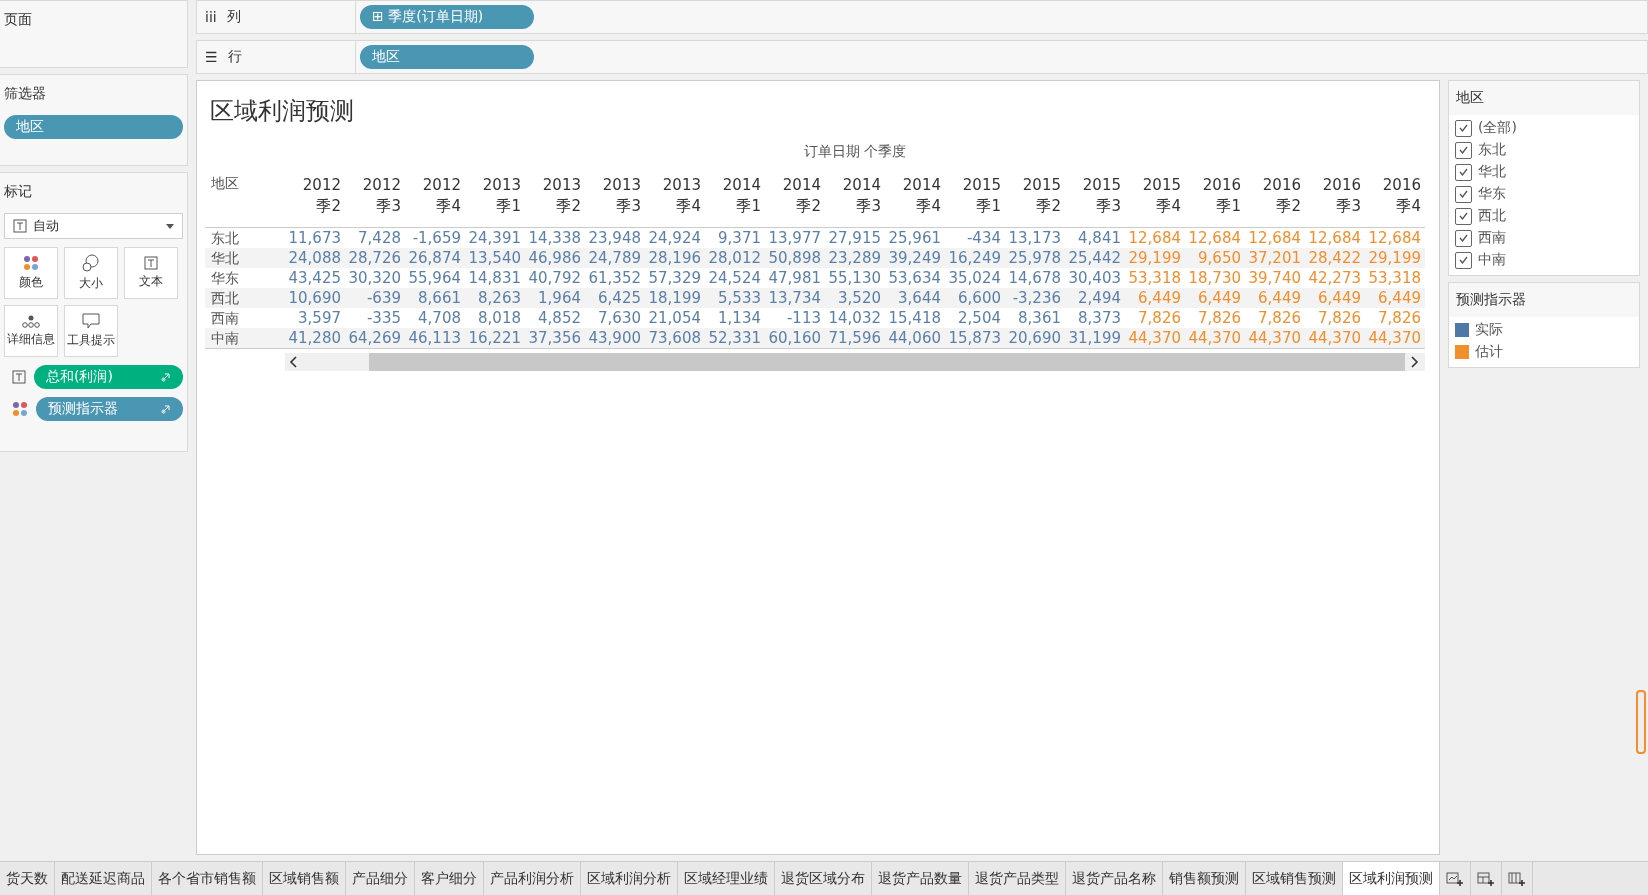 The image size is (1648, 895). Describe the element at coordinates (375, 258) in the screenshot. I see `table-cell: 28,726` at that location.